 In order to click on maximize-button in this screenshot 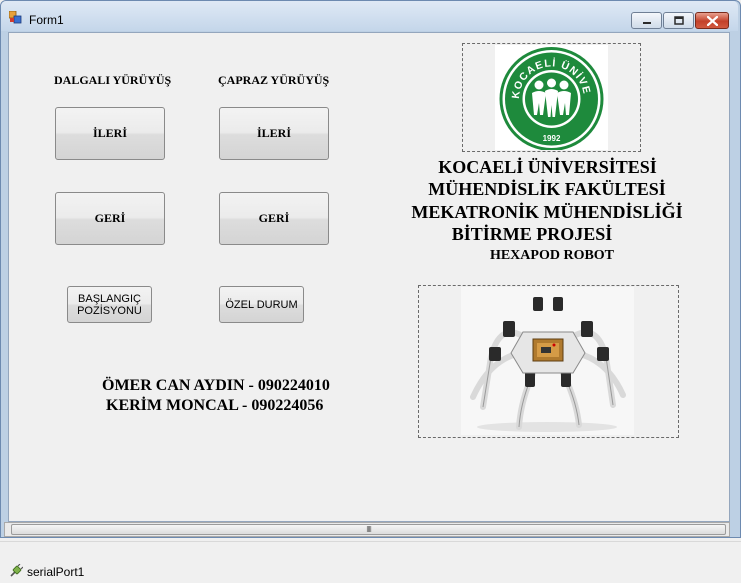, I will do `click(678, 20)`.